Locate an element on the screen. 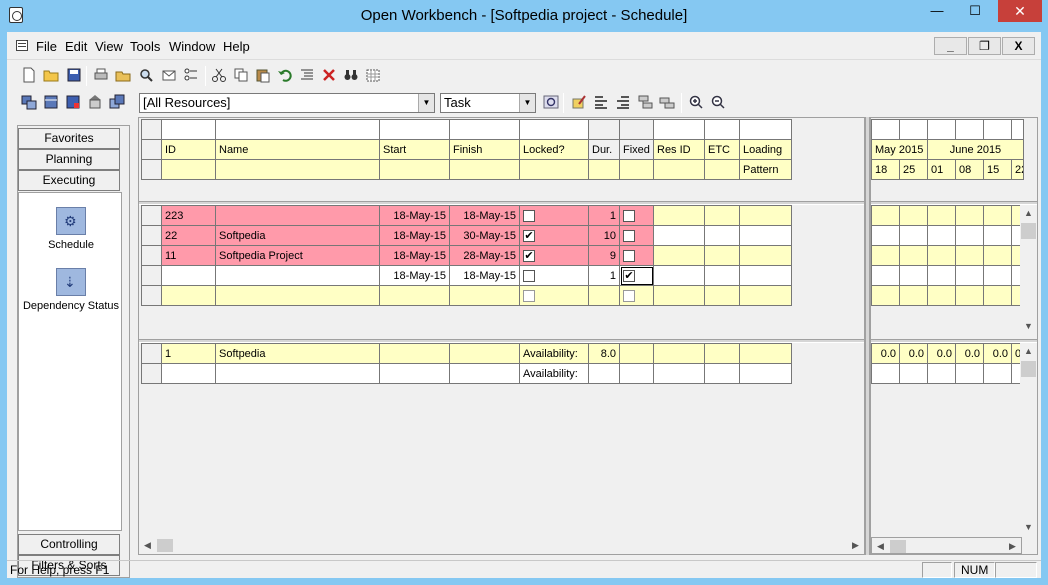  tab-executing: Executing is located at coordinates (69, 180).